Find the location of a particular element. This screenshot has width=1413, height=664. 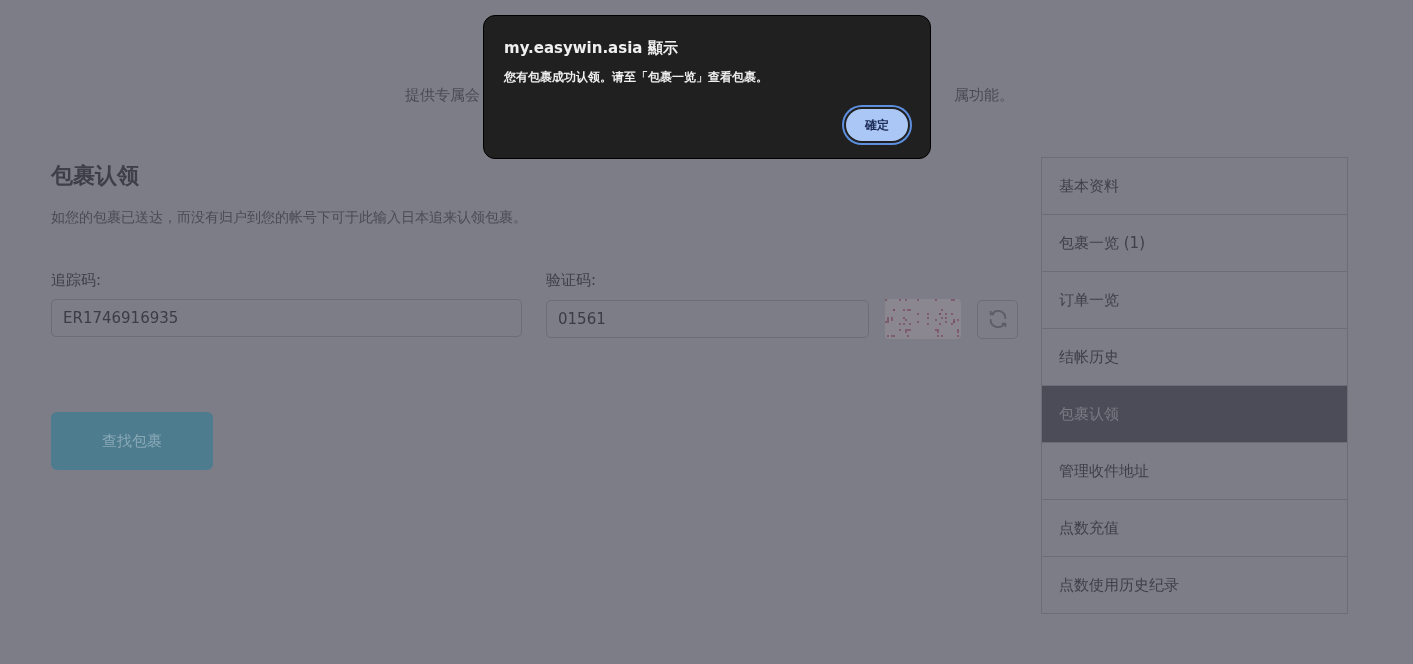

captcha-input: 01561 is located at coordinates (707, 319).